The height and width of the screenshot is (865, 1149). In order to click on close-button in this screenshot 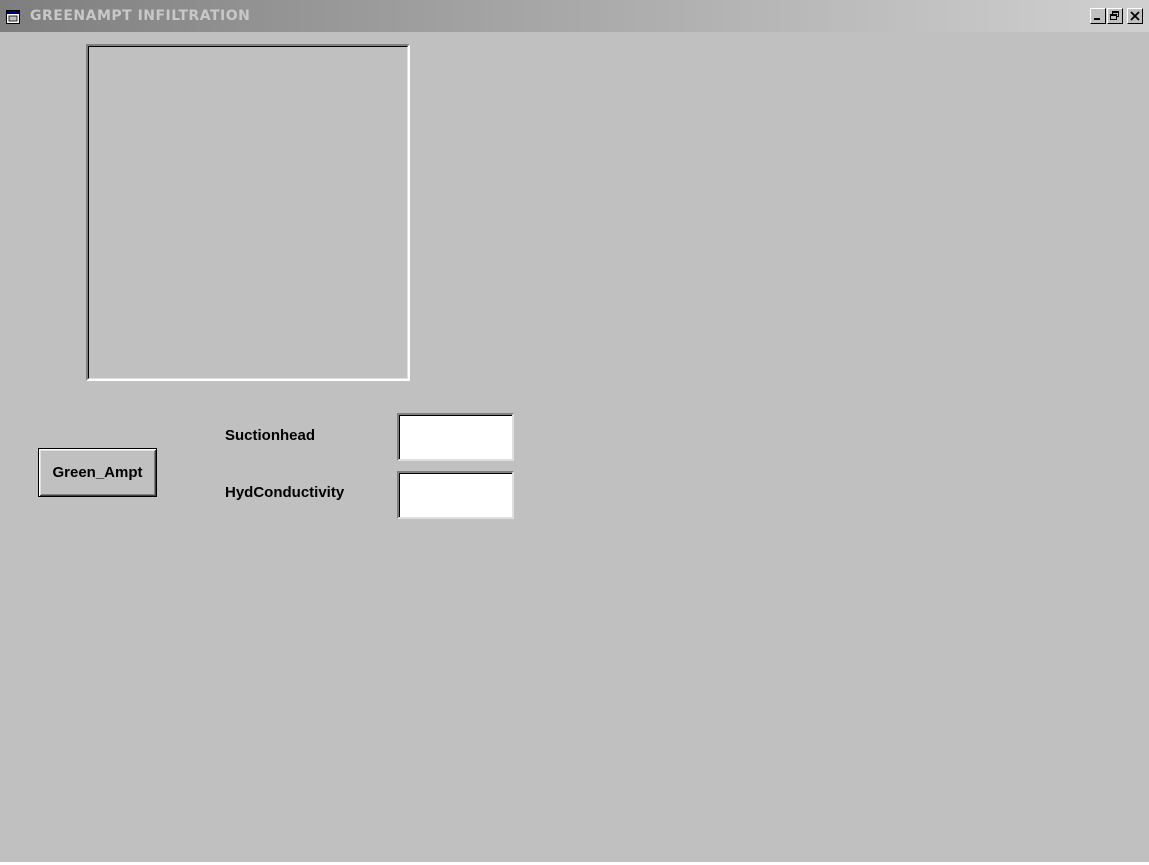, I will do `click(1135, 16)`.